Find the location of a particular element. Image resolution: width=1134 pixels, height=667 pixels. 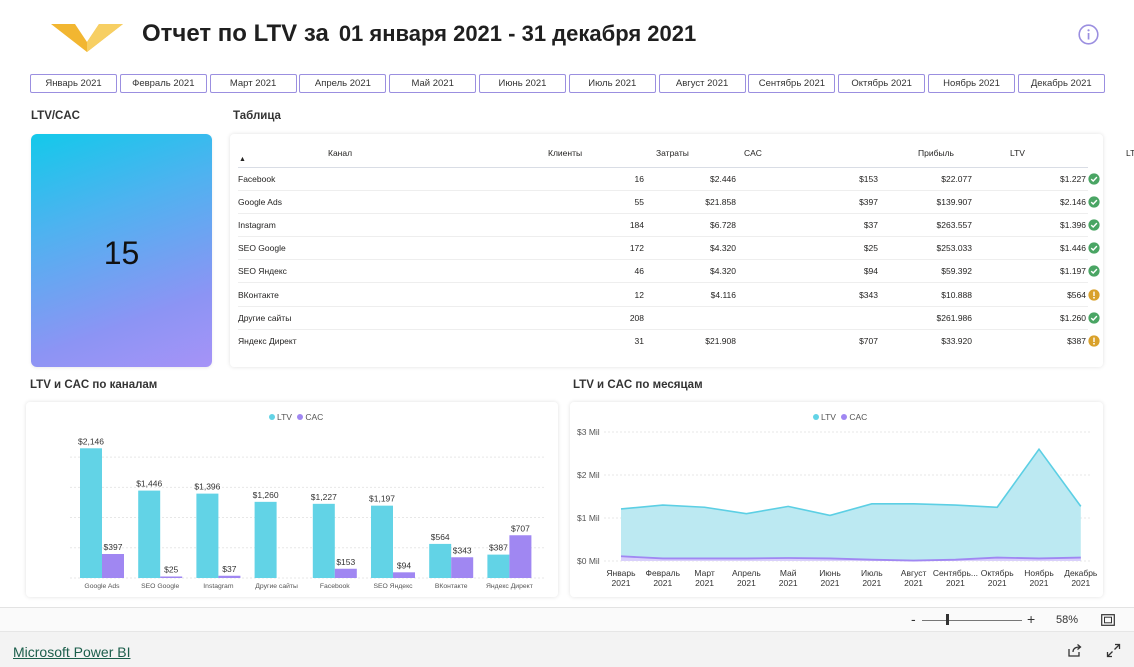

sort-ascending-icon: ▲ is located at coordinates (242, 159).